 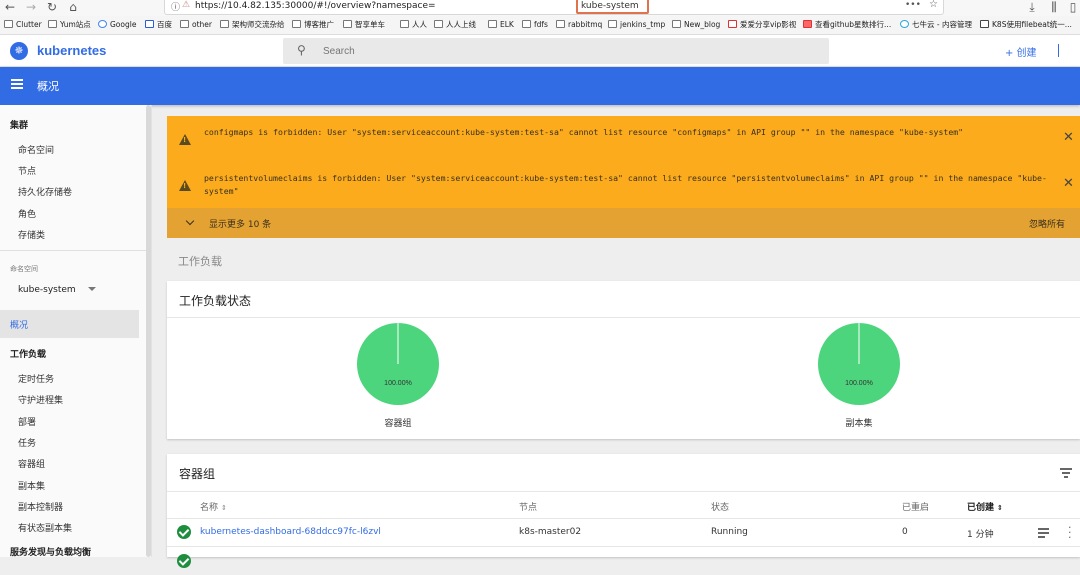 I want to click on show-more-button: 显示更多 10 条, so click(x=240, y=223).